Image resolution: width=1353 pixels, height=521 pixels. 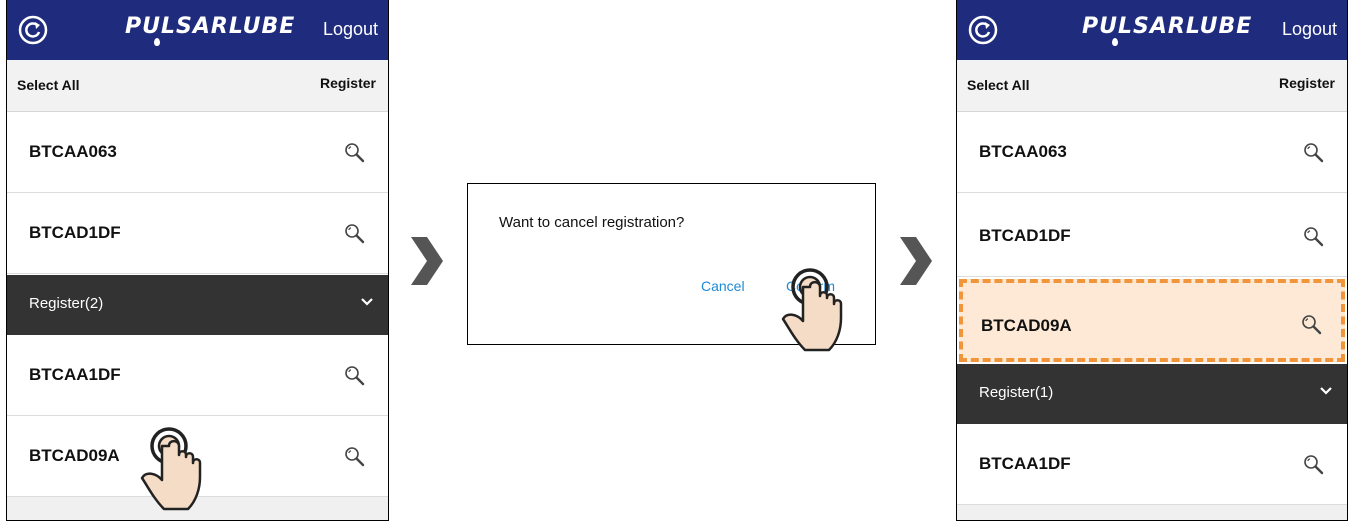 I want to click on section-label: Register(1), so click(x=1016, y=392).